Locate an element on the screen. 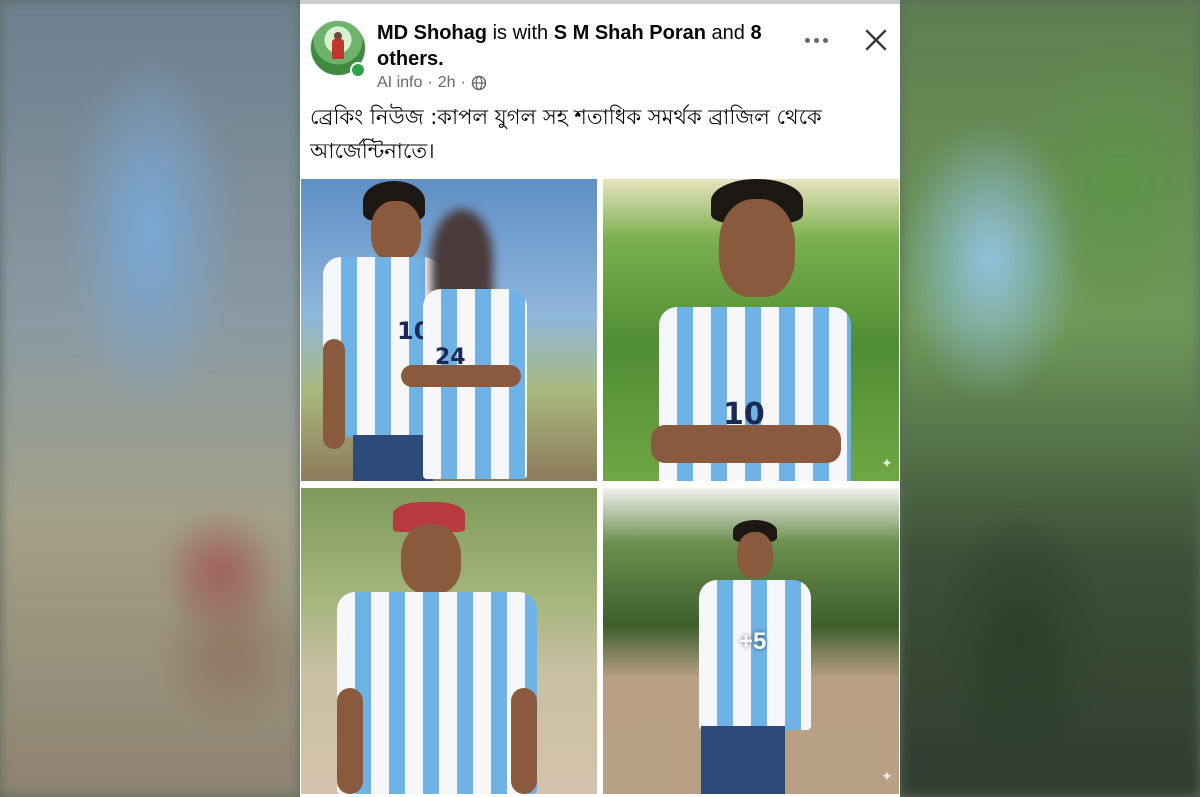  face-left is located at coordinates (396, 231).